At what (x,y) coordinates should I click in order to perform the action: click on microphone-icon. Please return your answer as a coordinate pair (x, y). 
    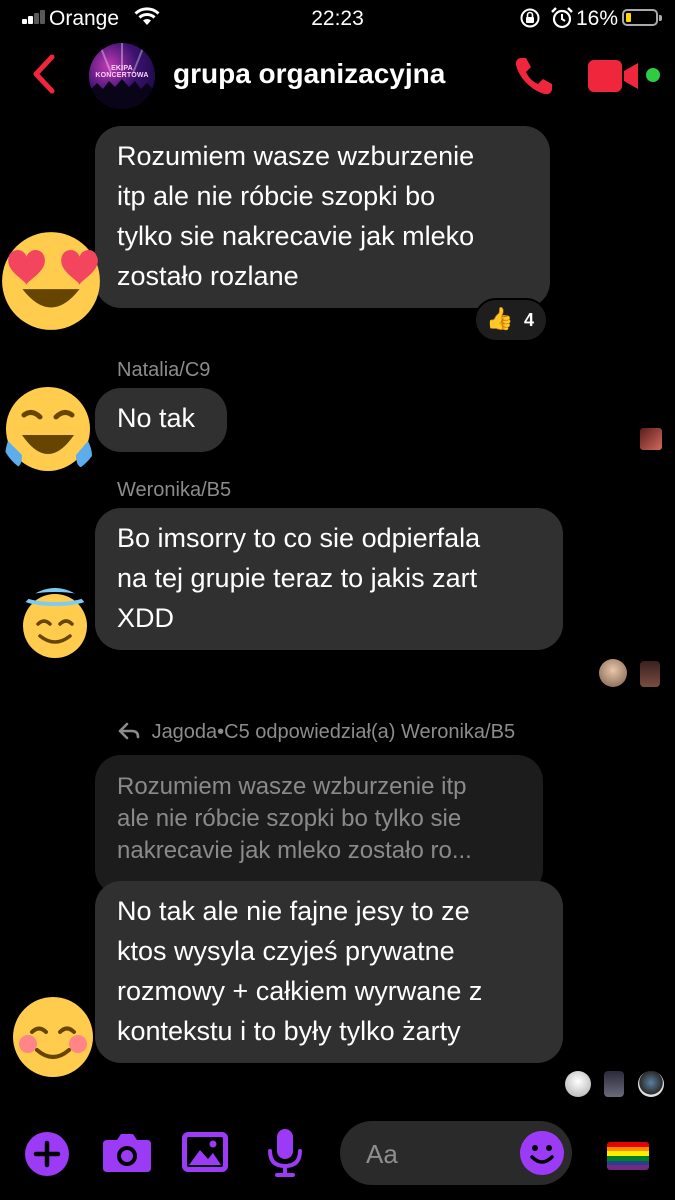
    Looking at the image, I should click on (285, 1153).